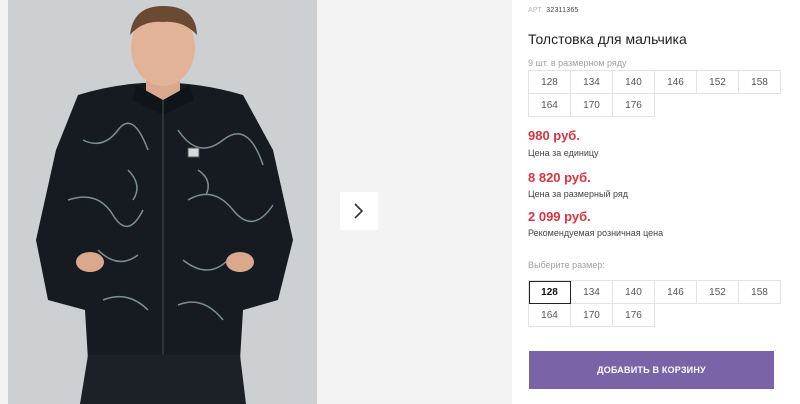 This screenshot has height=404, width=800. I want to click on pack-size-cell: 140, so click(634, 82).